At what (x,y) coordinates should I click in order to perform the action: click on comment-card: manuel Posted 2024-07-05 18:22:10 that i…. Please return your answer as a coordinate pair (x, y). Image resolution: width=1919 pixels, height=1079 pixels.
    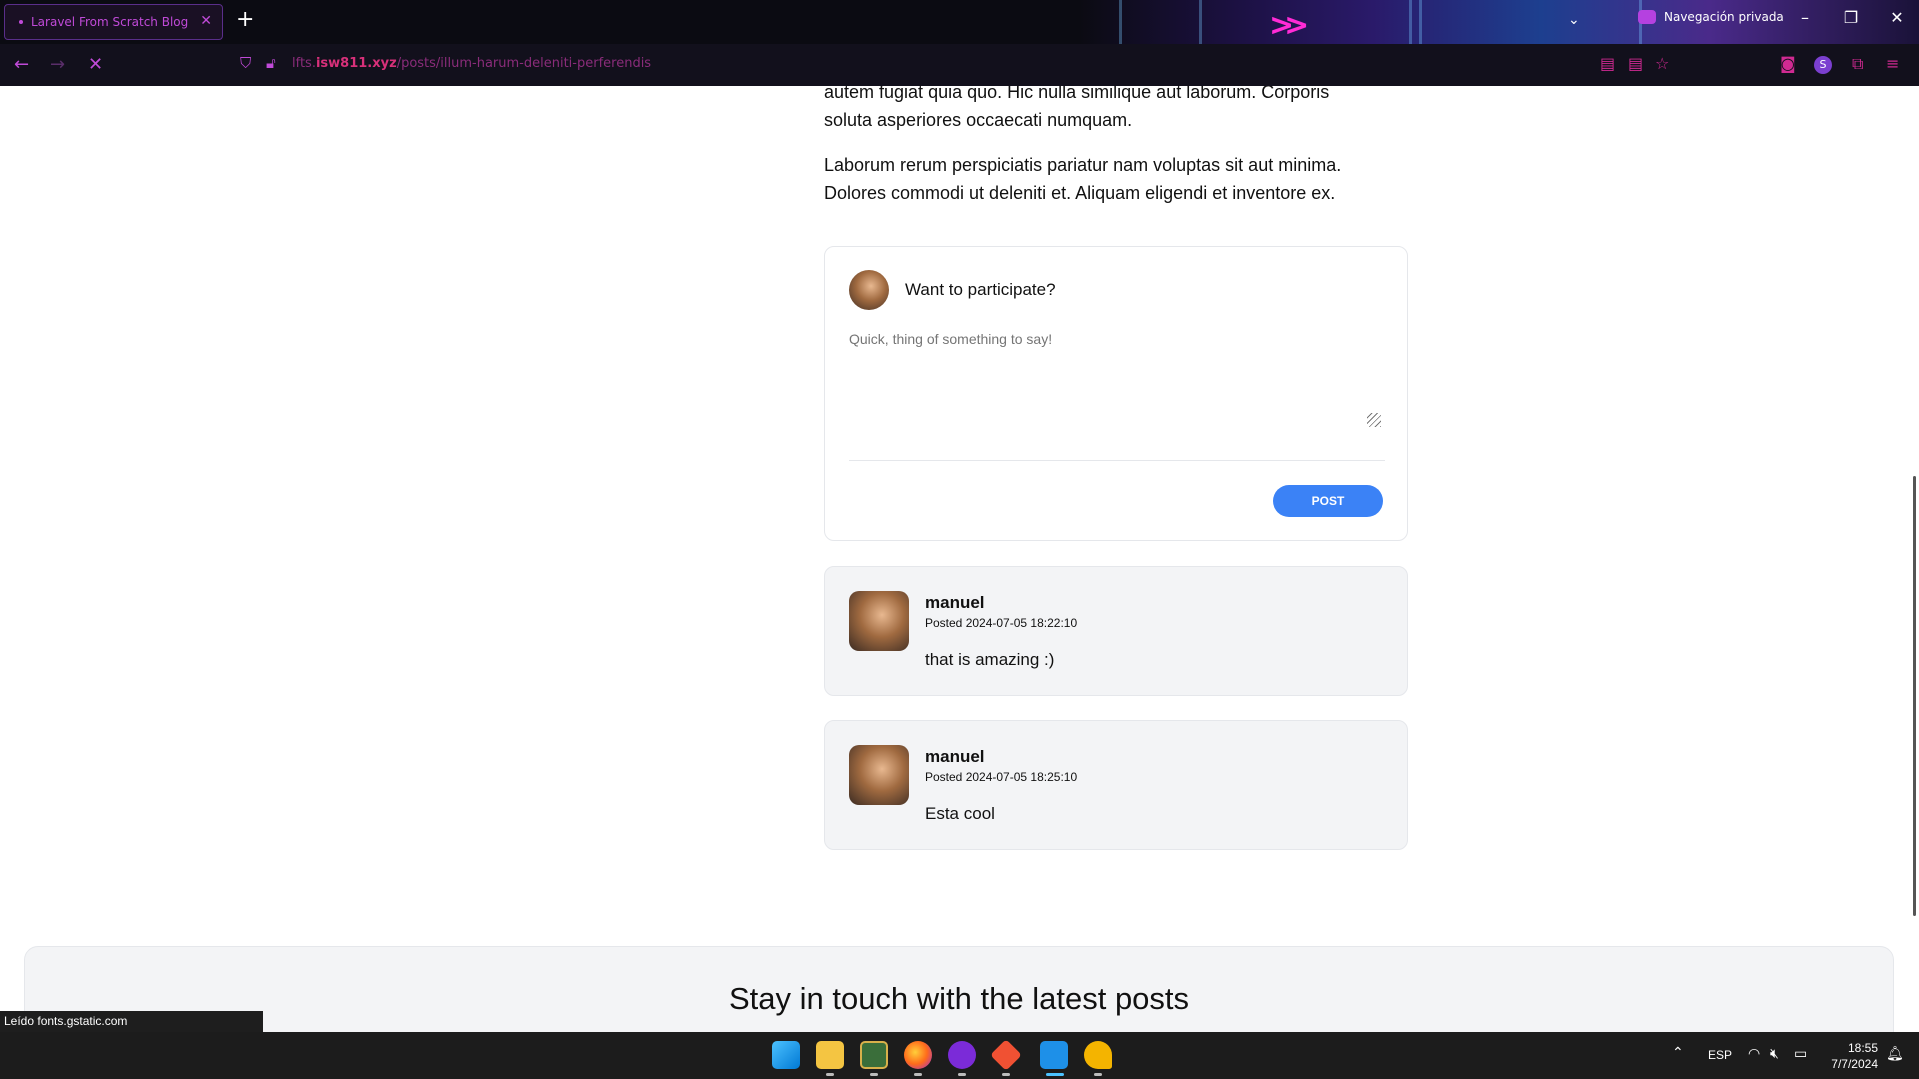
    Looking at the image, I should click on (1116, 631).